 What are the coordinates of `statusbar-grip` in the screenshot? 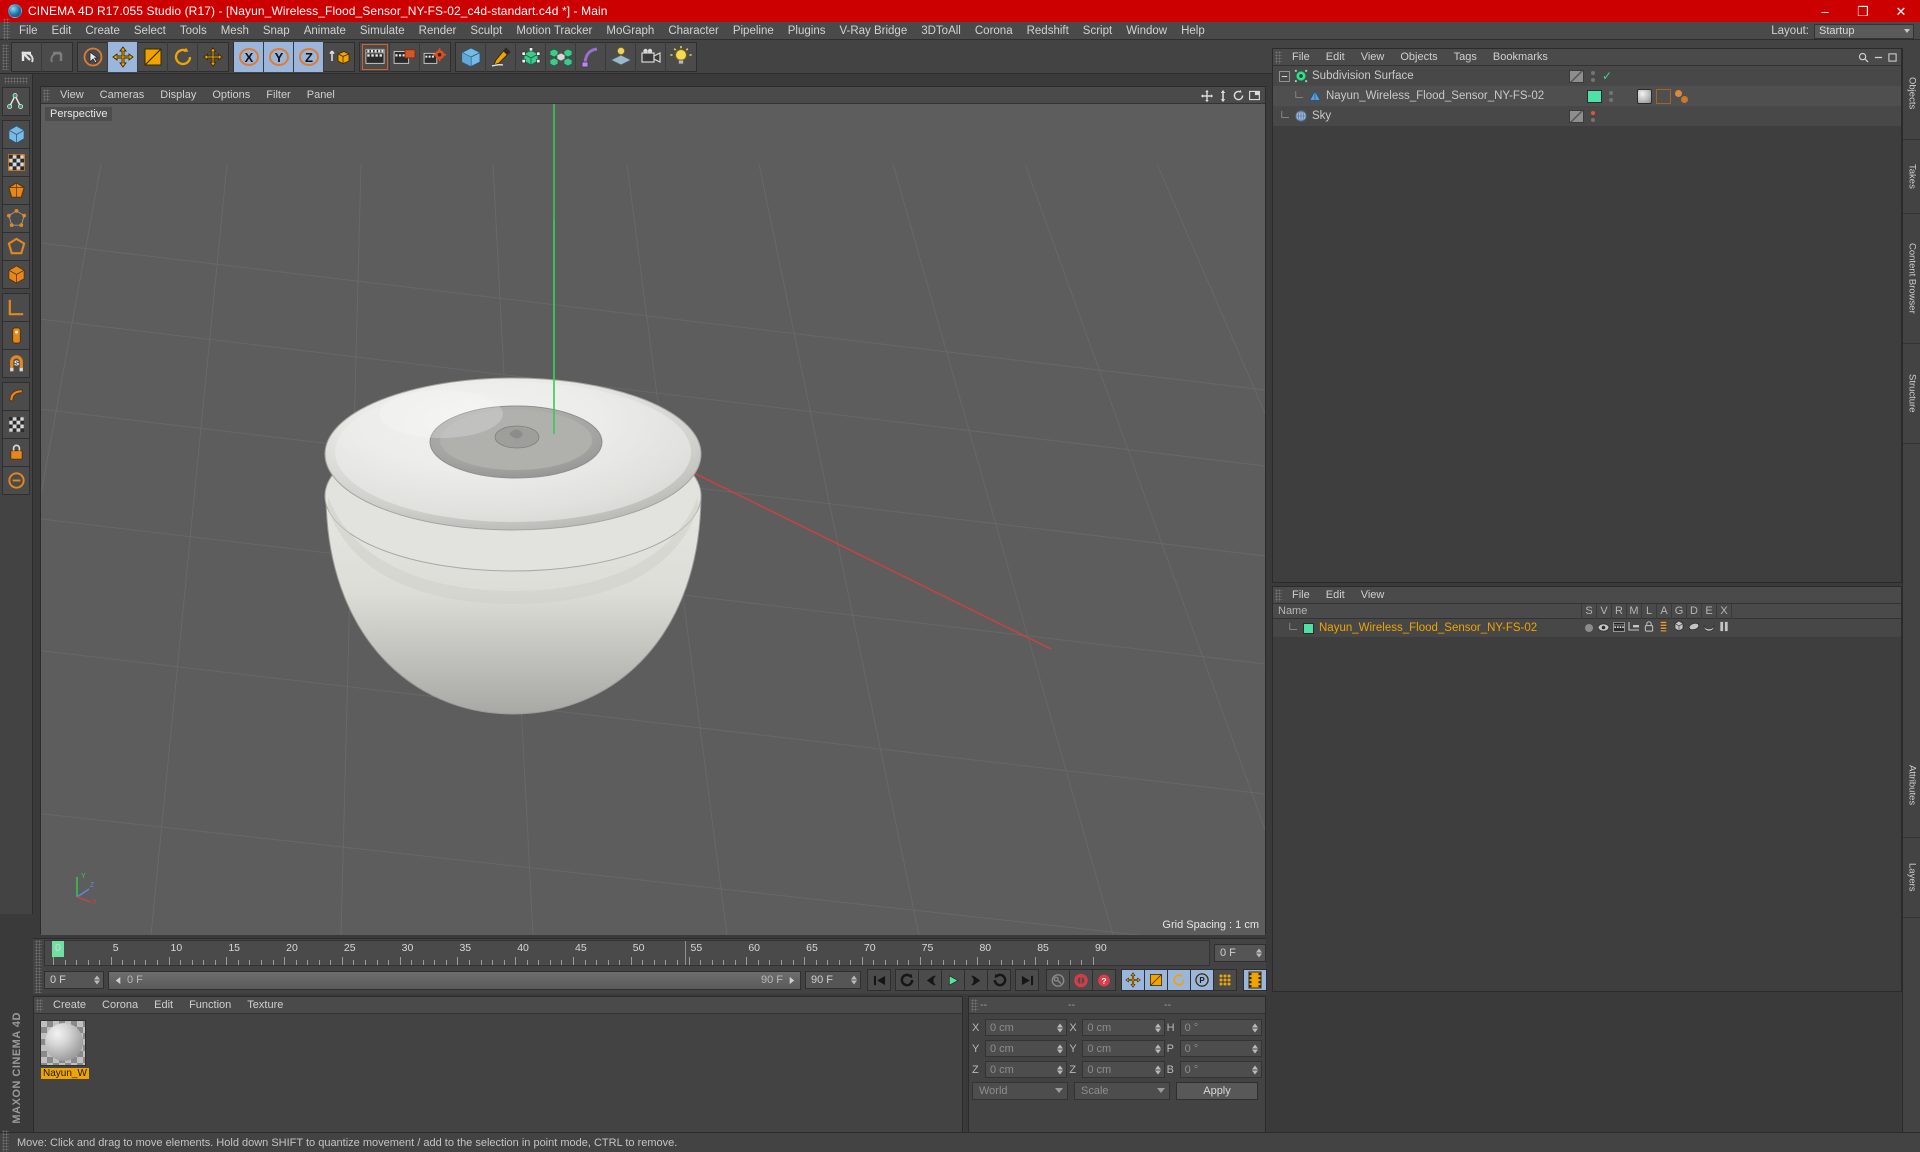 It's located at (5, 1140).